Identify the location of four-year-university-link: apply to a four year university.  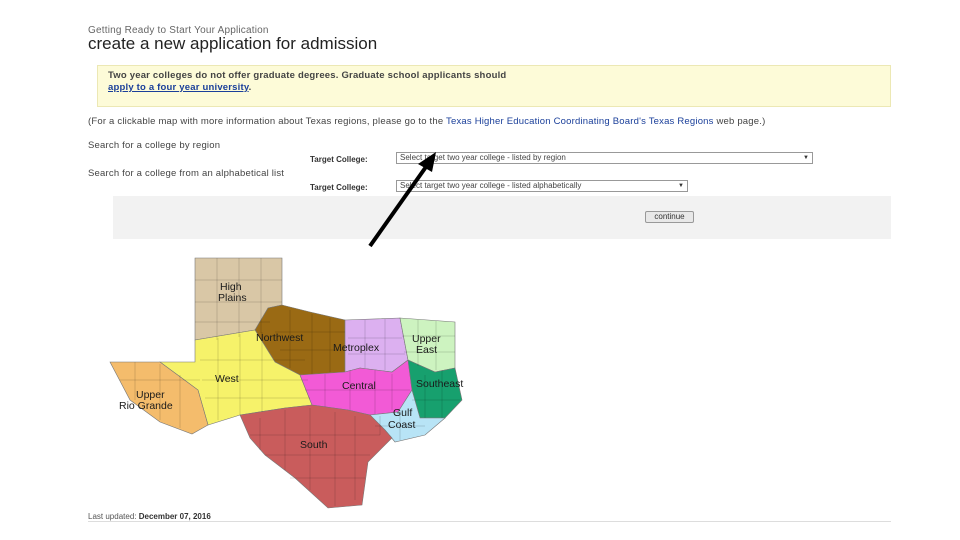
(178, 87).